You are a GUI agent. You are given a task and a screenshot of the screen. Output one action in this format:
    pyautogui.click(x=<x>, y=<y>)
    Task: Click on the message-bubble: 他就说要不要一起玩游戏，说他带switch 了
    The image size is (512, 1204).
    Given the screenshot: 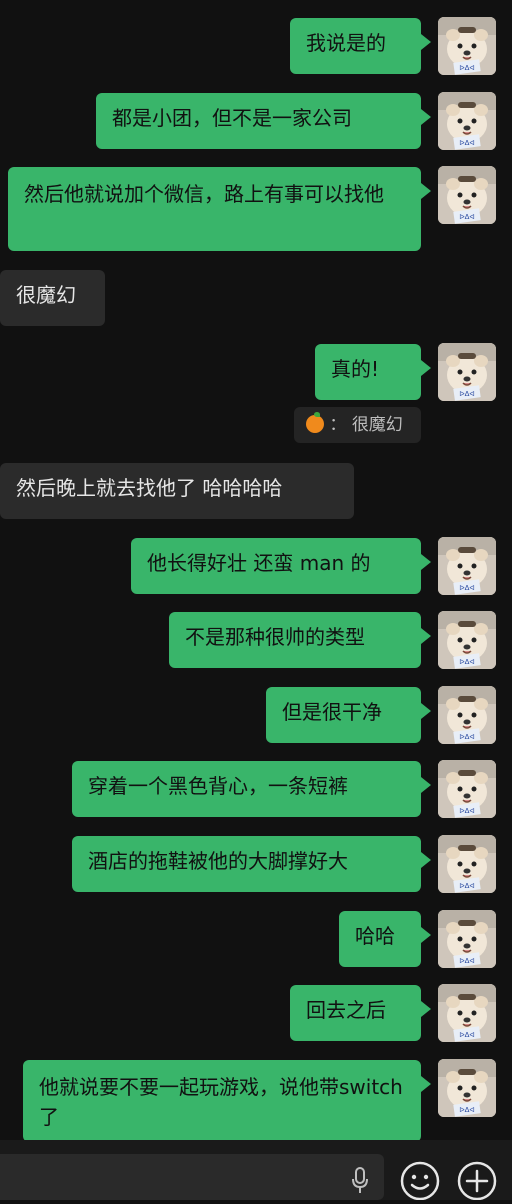 What is the action you would take?
    pyautogui.click(x=227, y=1101)
    